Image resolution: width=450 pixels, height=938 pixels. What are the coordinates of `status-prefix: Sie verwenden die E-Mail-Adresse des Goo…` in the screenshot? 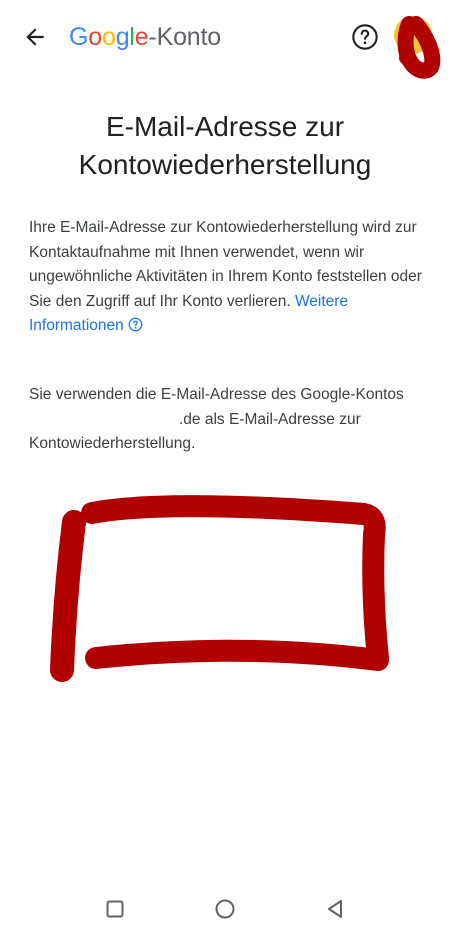 It's located at (216, 394).